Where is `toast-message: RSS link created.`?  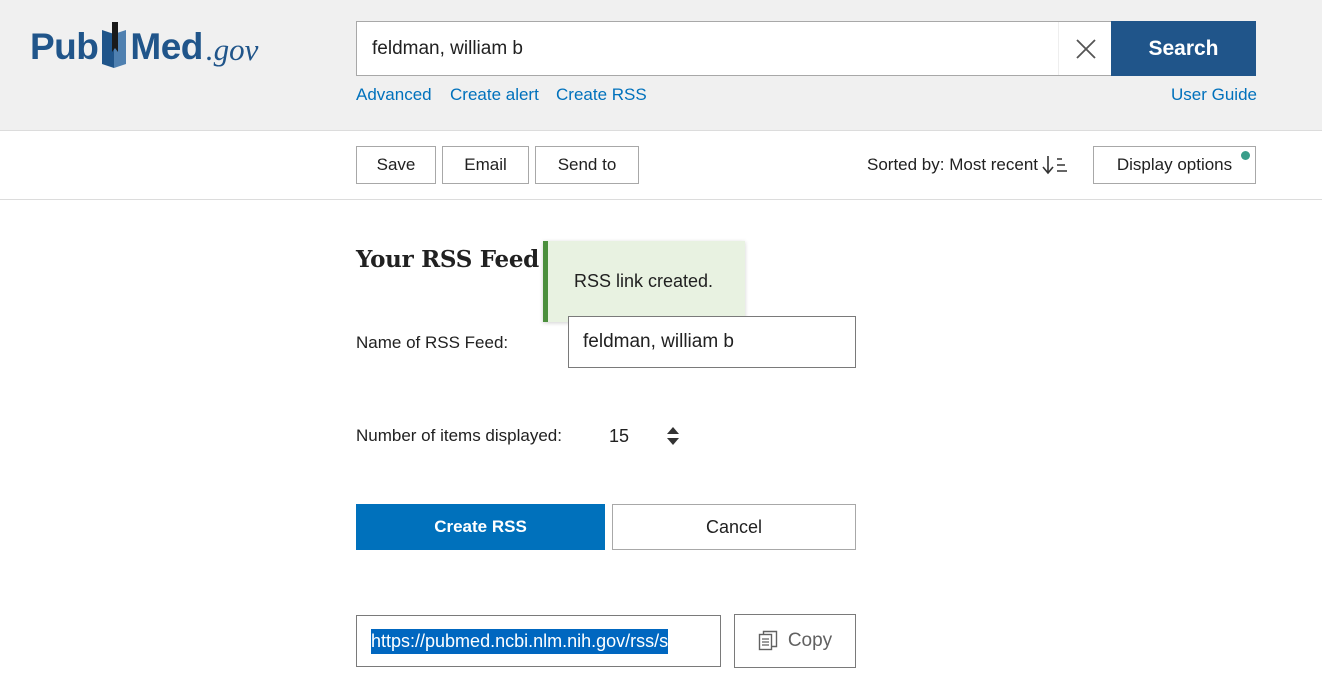
toast-message: RSS link created. is located at coordinates (644, 281).